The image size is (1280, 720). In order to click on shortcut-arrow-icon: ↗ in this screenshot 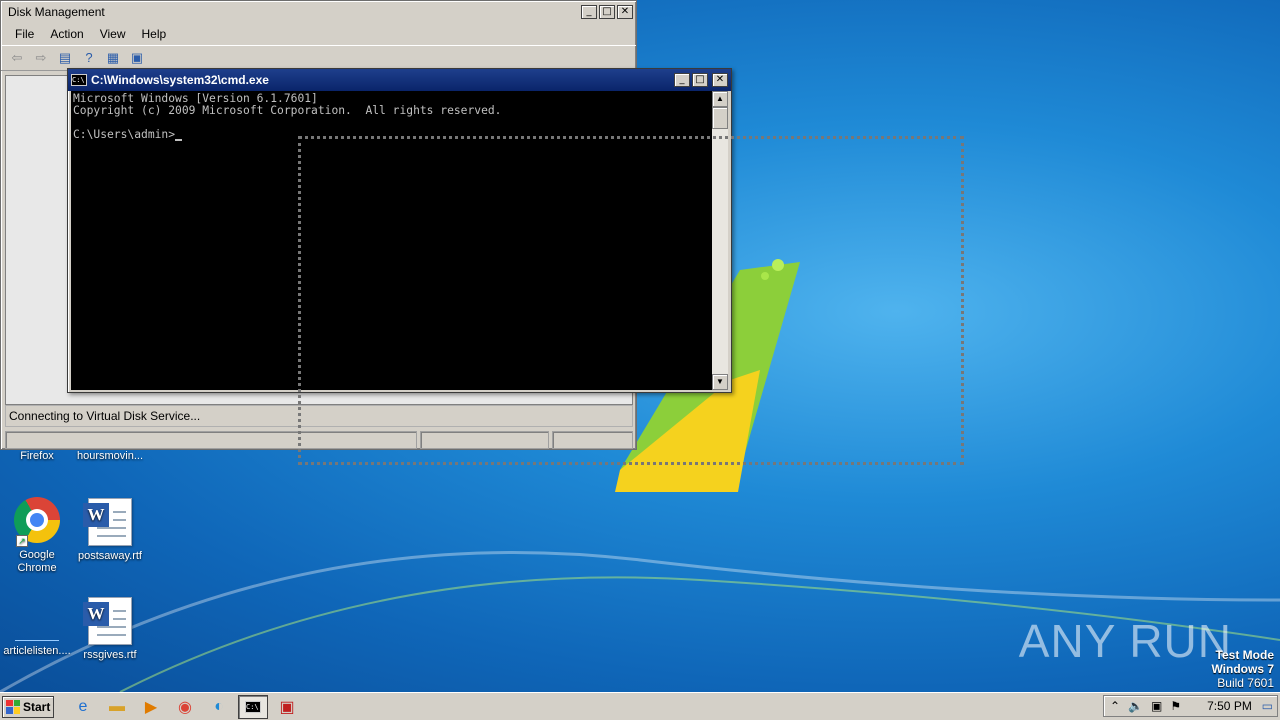, I will do `click(22, 541)`.